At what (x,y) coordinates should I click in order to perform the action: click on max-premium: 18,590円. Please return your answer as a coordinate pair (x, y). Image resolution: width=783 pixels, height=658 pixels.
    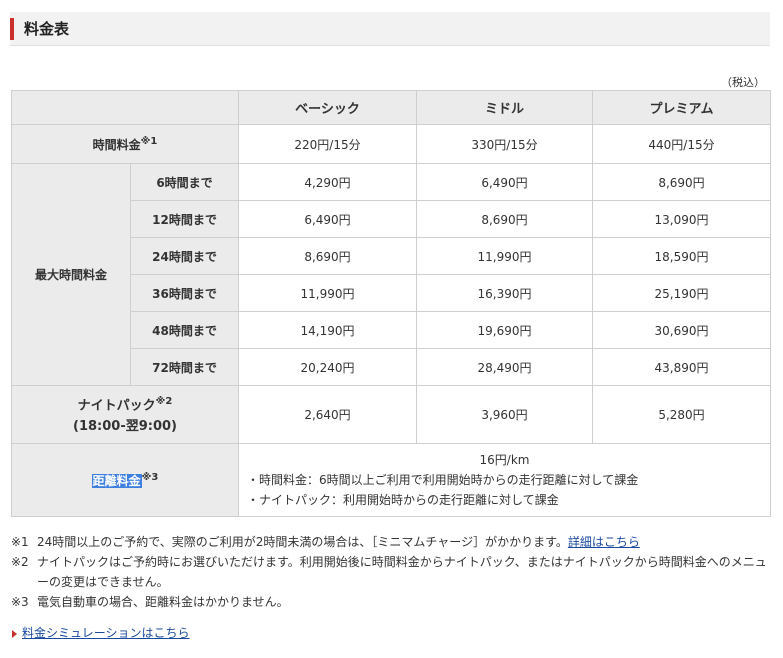
    Looking at the image, I should click on (681, 256).